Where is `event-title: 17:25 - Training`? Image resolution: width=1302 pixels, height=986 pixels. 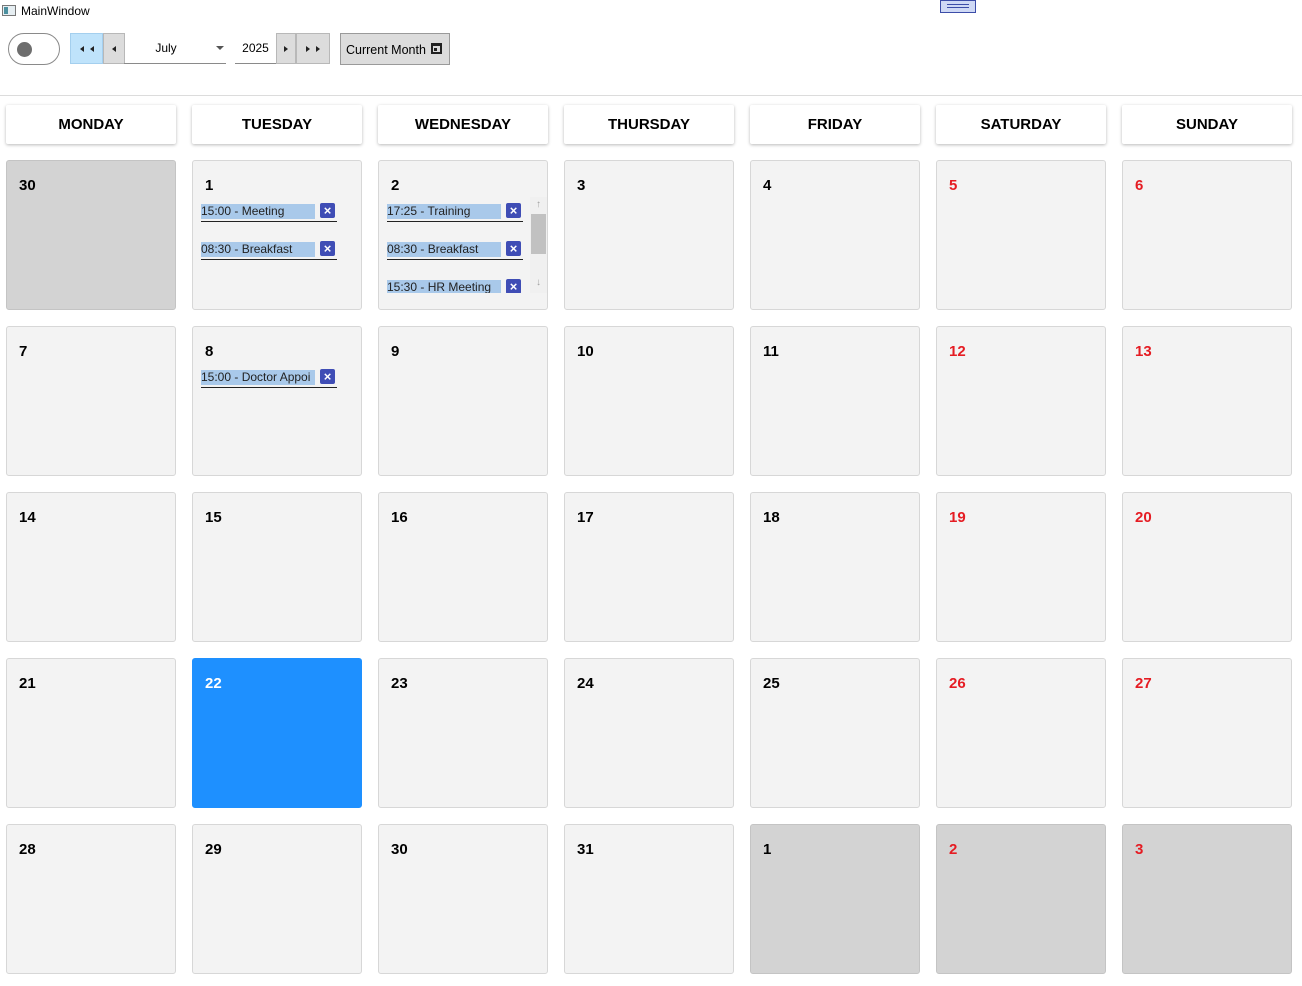 event-title: 17:25 - Training is located at coordinates (444, 211).